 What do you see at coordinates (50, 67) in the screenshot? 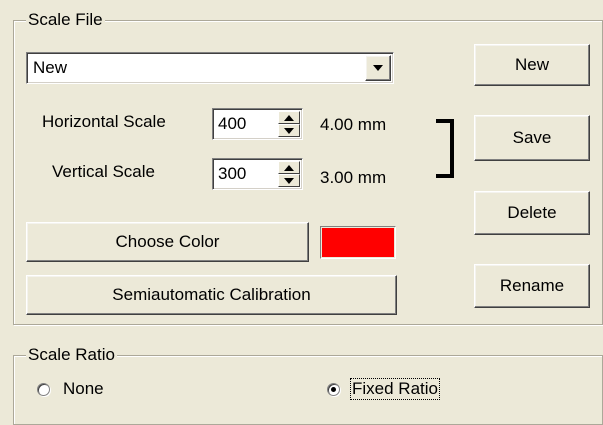
I see `scale-file-selected-value: New` at bounding box center [50, 67].